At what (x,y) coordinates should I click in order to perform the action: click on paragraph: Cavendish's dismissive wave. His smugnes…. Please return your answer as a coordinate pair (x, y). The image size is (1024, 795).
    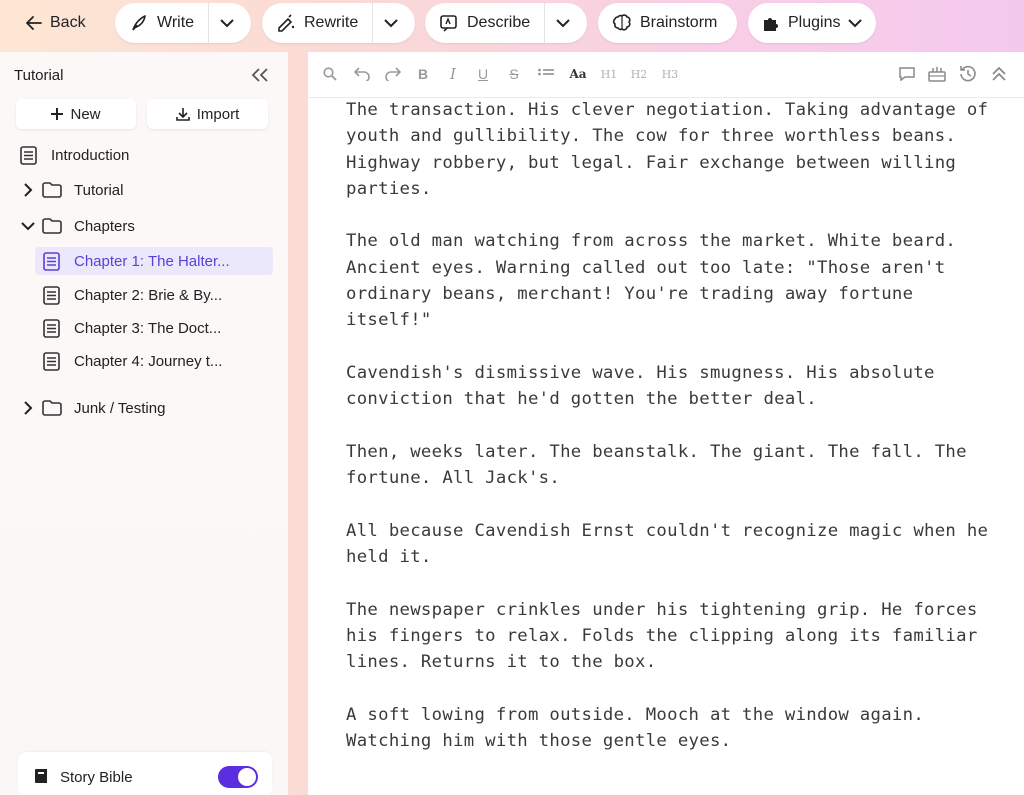
    Looking at the image, I should click on (640, 386).